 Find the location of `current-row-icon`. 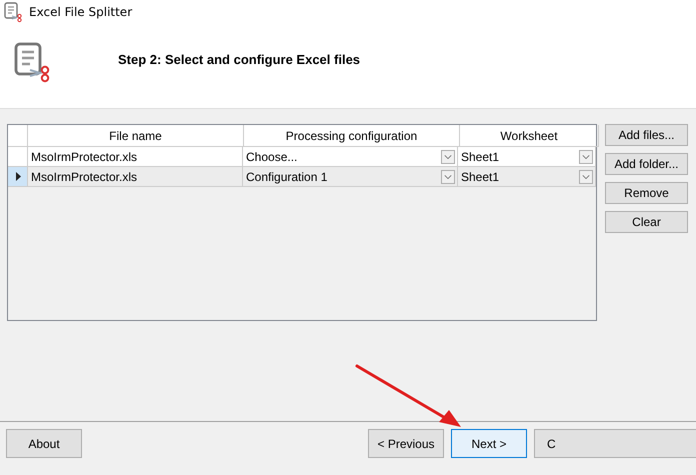

current-row-icon is located at coordinates (17, 176).